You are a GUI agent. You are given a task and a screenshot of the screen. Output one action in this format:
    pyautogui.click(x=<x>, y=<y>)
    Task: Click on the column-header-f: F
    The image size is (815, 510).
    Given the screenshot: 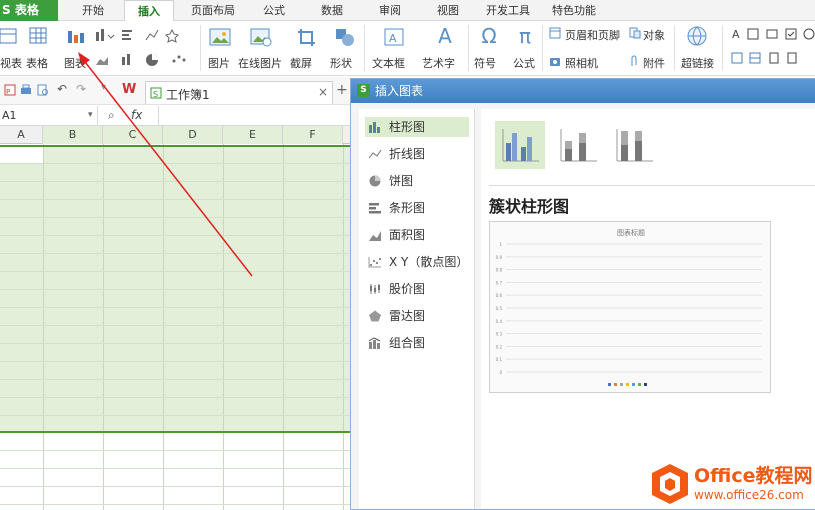 What is the action you would take?
    pyautogui.click(x=313, y=135)
    